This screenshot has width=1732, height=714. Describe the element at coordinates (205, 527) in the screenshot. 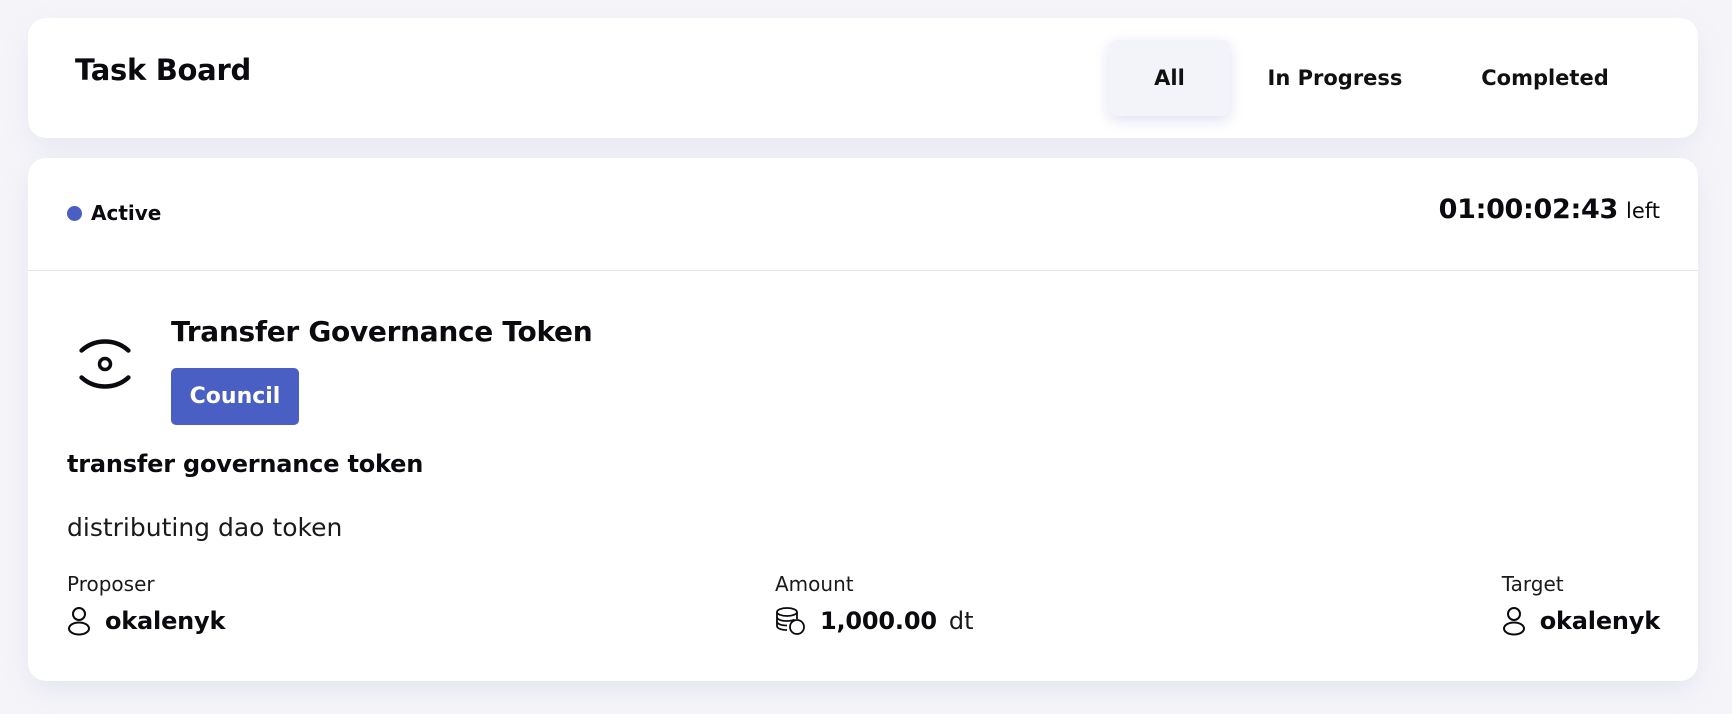

I see `proposal-description: distributing dao token` at that location.